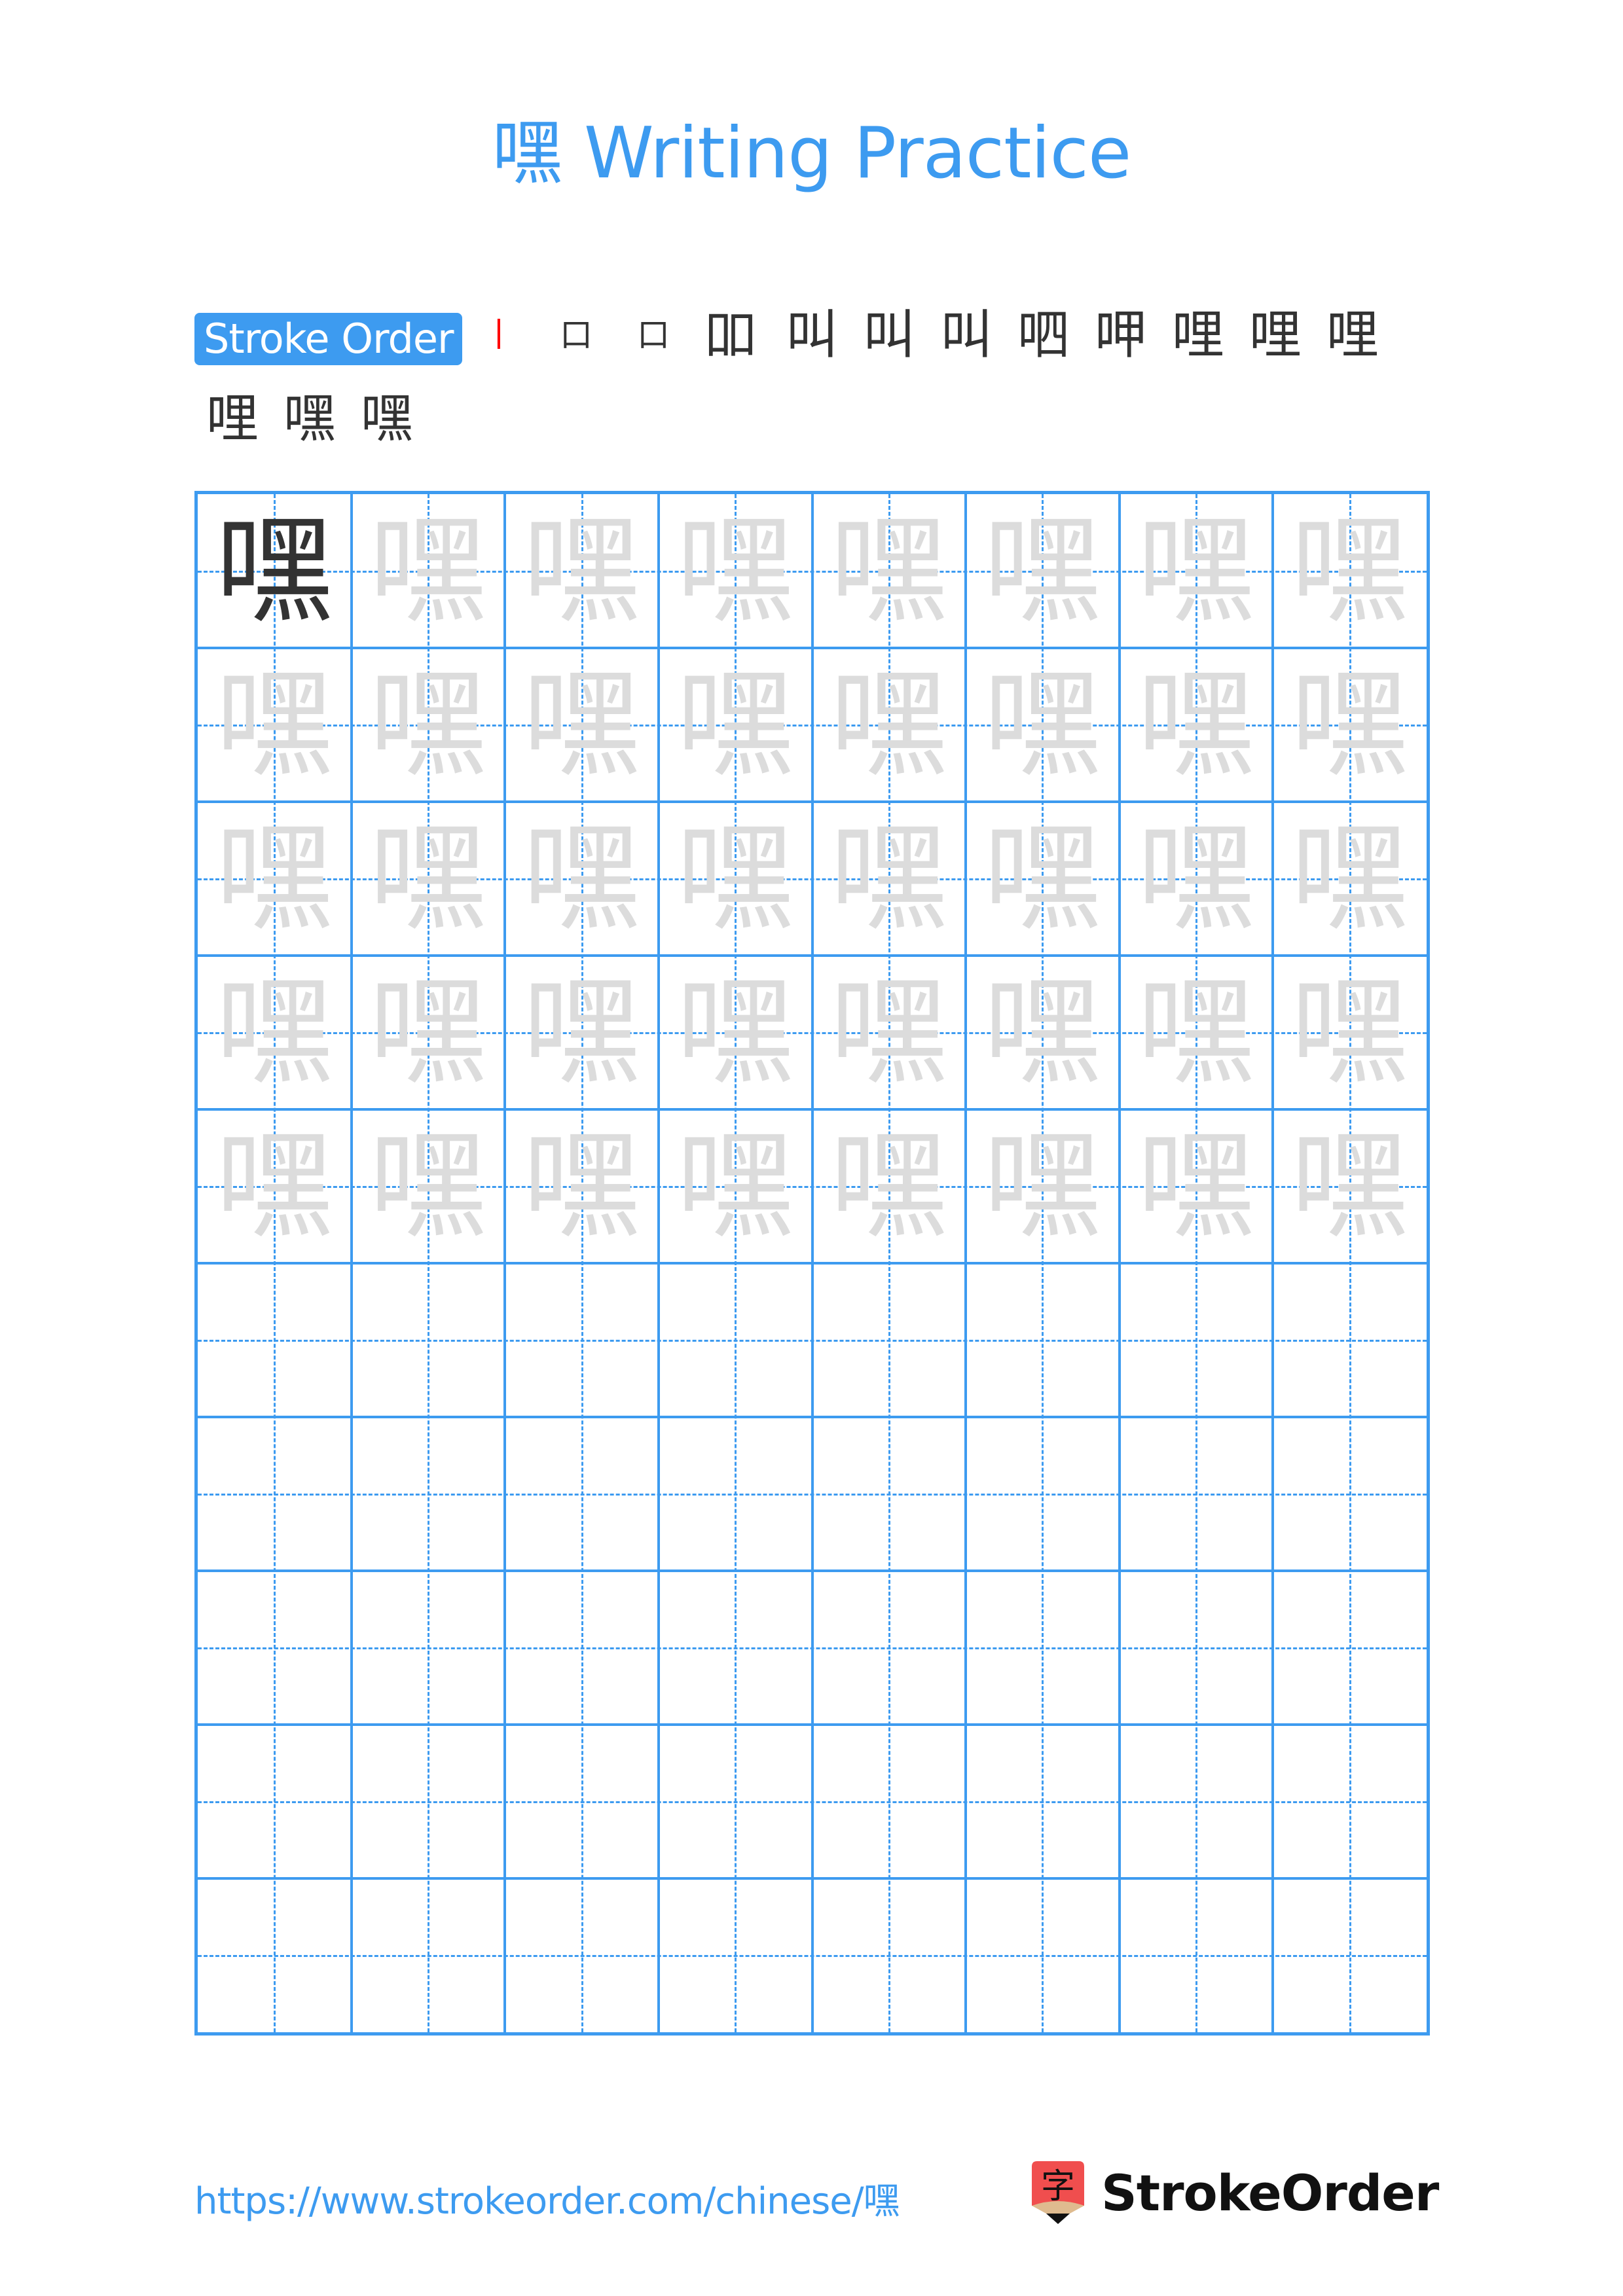 The width and height of the screenshot is (1623, 2296). What do you see at coordinates (309, 418) in the screenshot?
I see `stroke-step: 嘿` at bounding box center [309, 418].